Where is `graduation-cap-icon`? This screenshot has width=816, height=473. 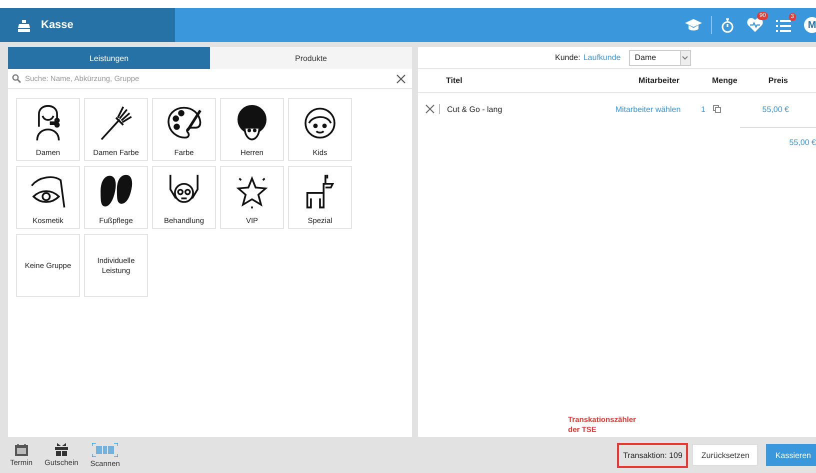 graduation-cap-icon is located at coordinates (693, 25).